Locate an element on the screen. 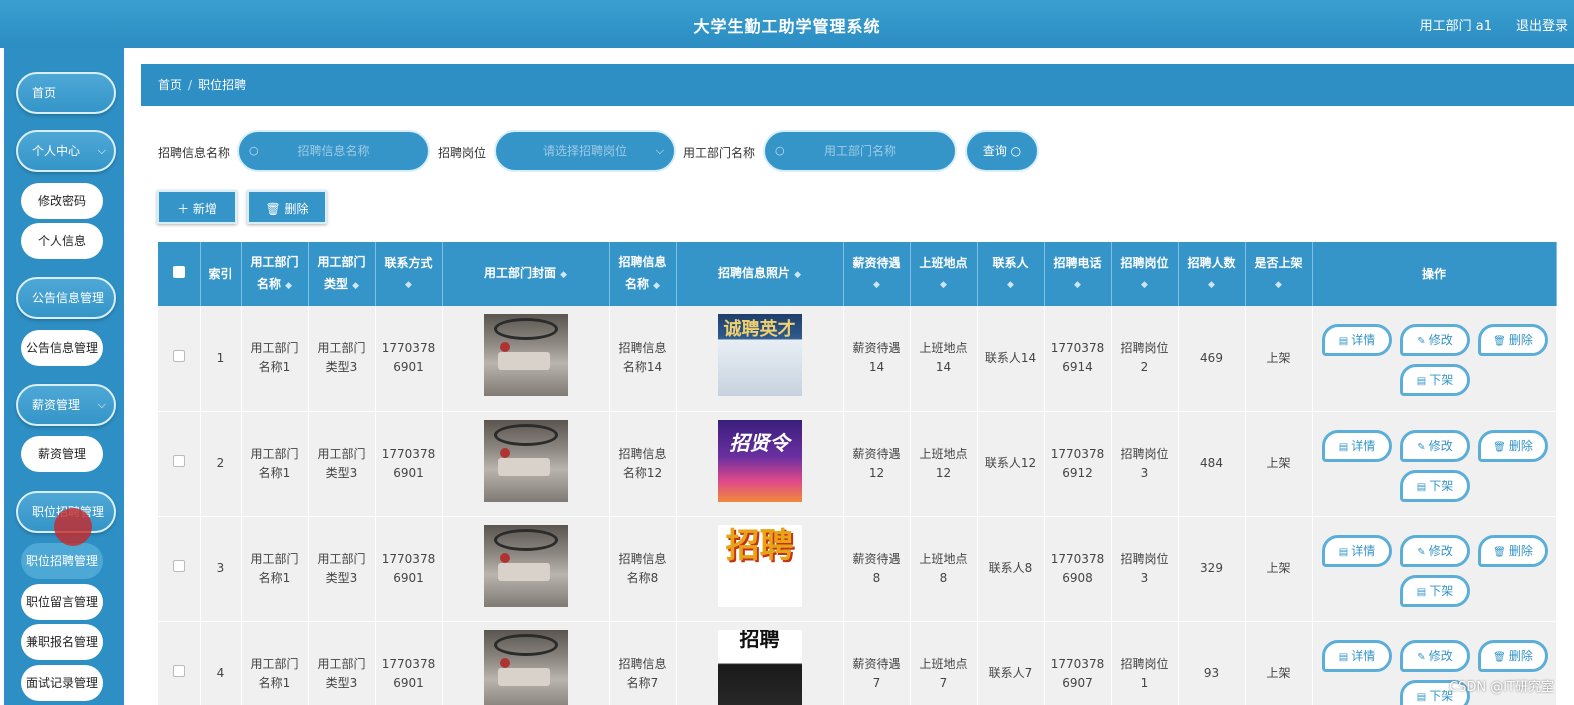 This screenshot has width=1574, height=705. col-salary: 薪资待遇 ◆ is located at coordinates (877, 274).